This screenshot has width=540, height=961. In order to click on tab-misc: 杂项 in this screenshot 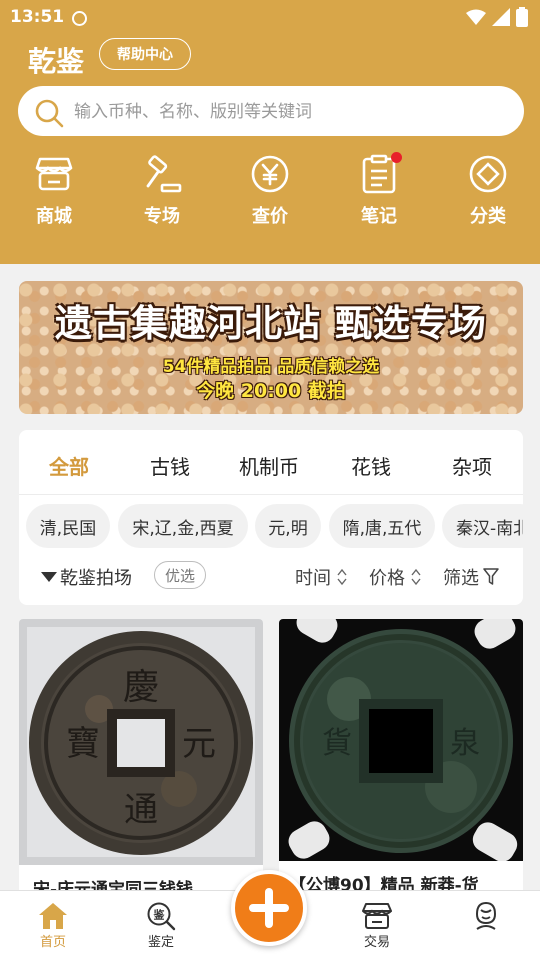, I will do `click(472, 465)`.